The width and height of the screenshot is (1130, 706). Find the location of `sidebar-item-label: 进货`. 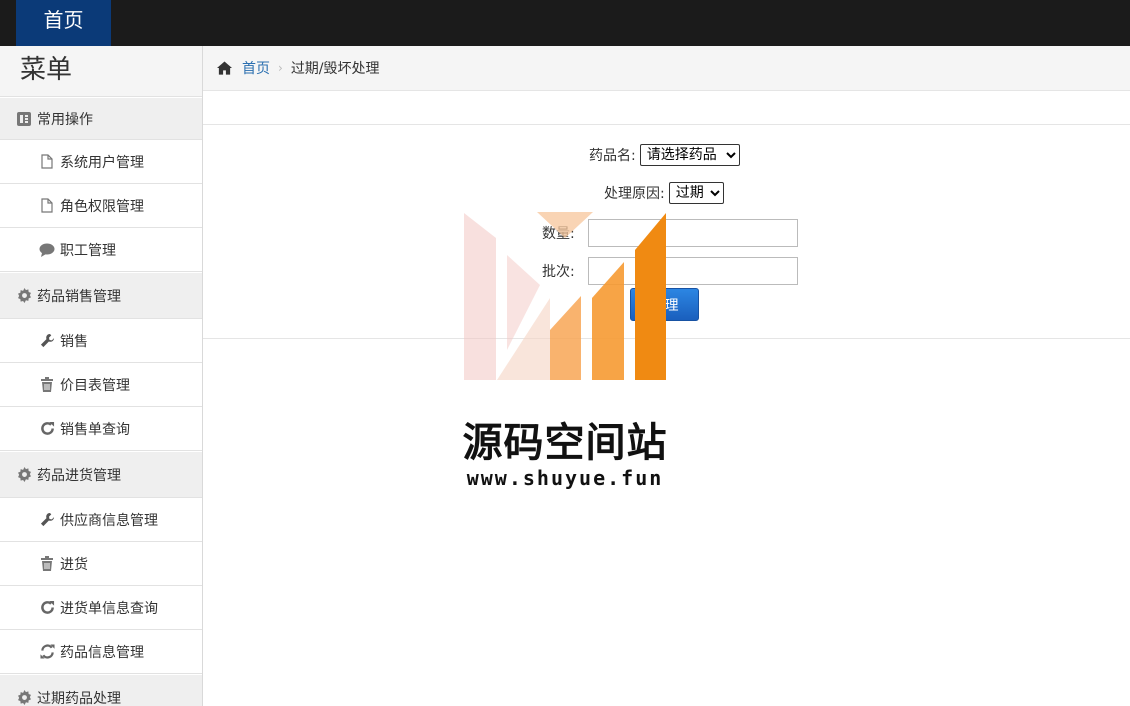

sidebar-item-label: 进货 is located at coordinates (74, 564).